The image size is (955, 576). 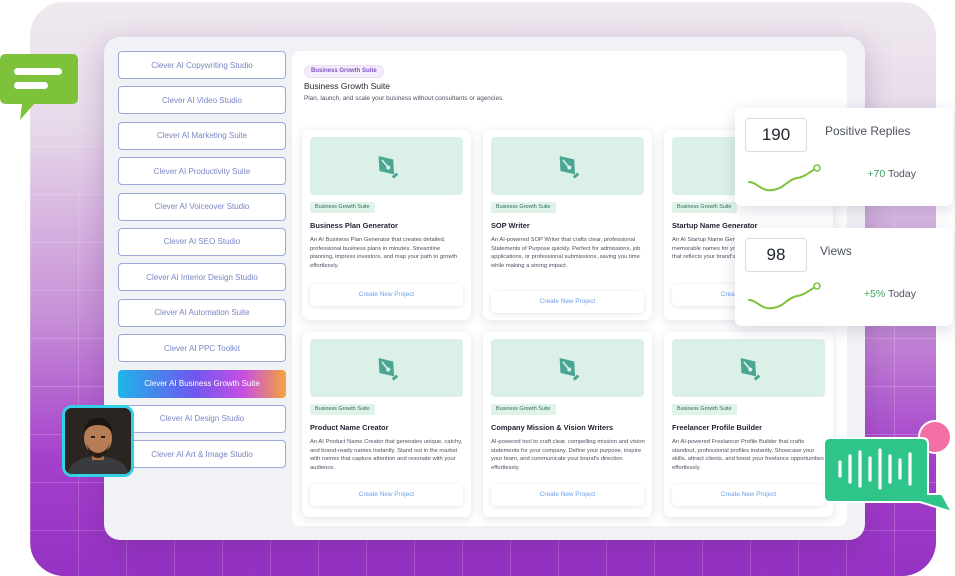 What do you see at coordinates (202, 65) in the screenshot?
I see `sidebar-item-copywriting-studio: Clever AI Copywriting Studio` at bounding box center [202, 65].